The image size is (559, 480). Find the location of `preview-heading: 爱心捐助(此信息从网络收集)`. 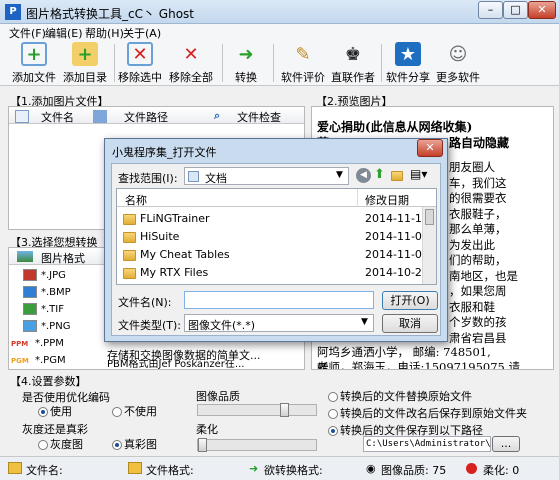

preview-heading: 爱心捐助(此信息从网络收集) is located at coordinates (395, 127).